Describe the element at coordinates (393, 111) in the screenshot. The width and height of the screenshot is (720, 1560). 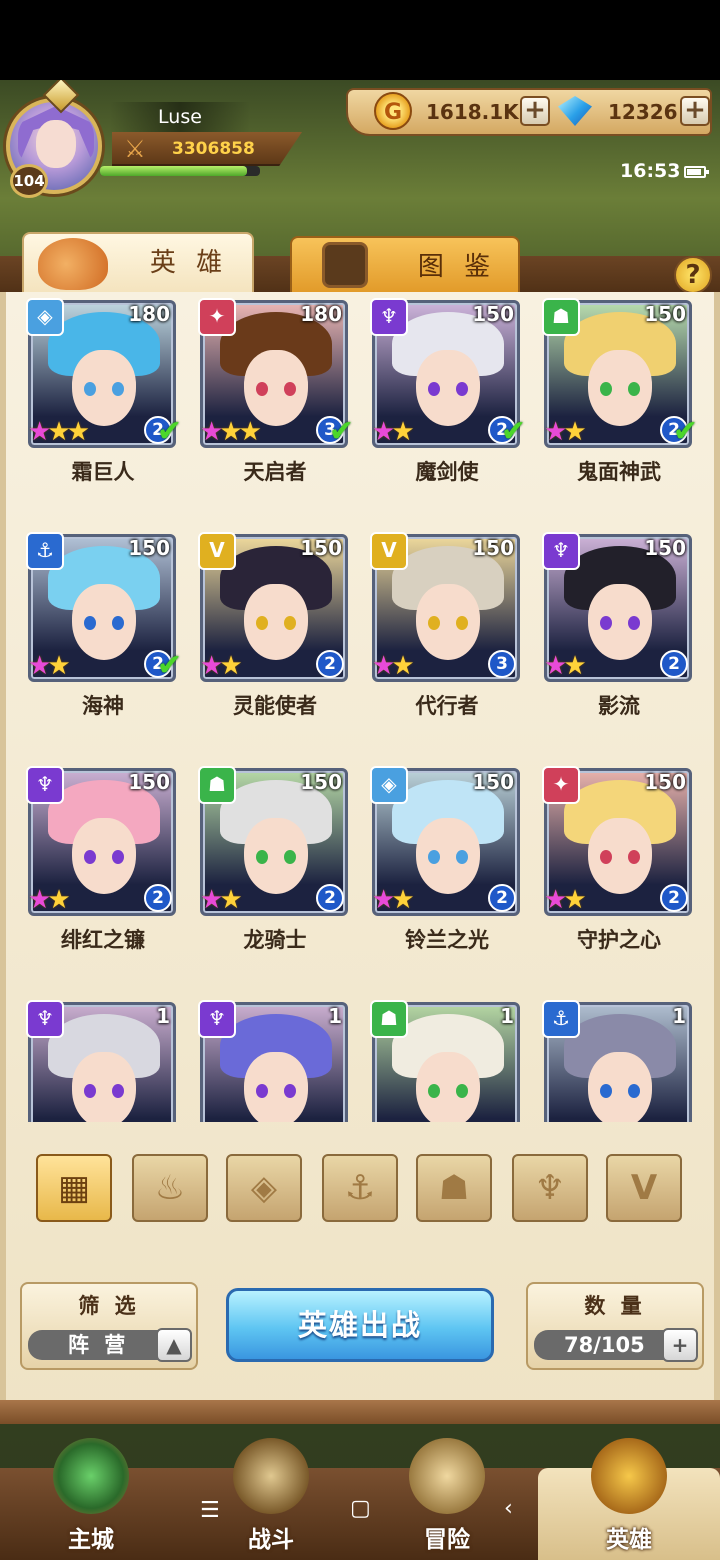
I see `gold-coin-icon: G` at that location.